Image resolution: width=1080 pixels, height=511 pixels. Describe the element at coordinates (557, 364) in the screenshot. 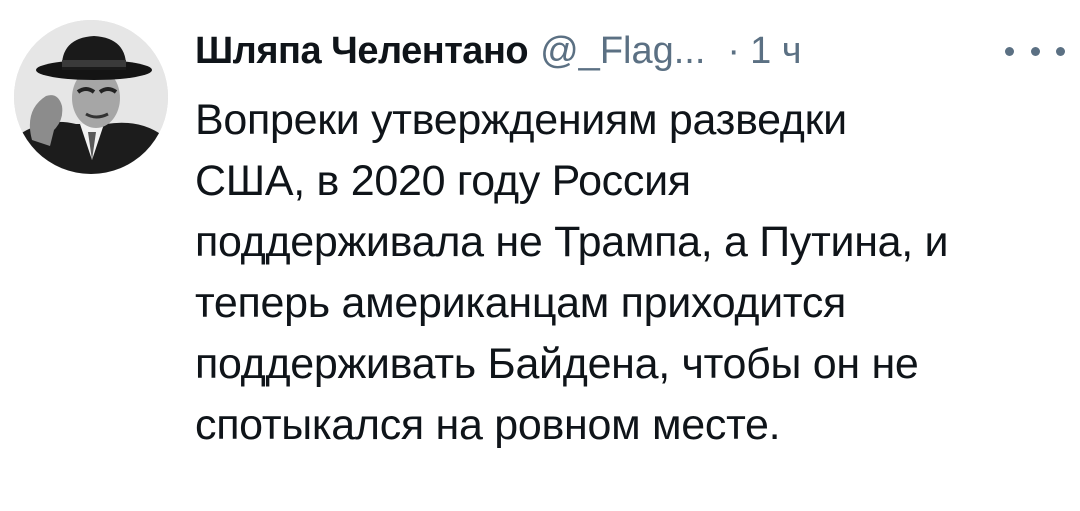

I see `tweet-text-line: поддерживать Байдена, чтобы он не` at that location.